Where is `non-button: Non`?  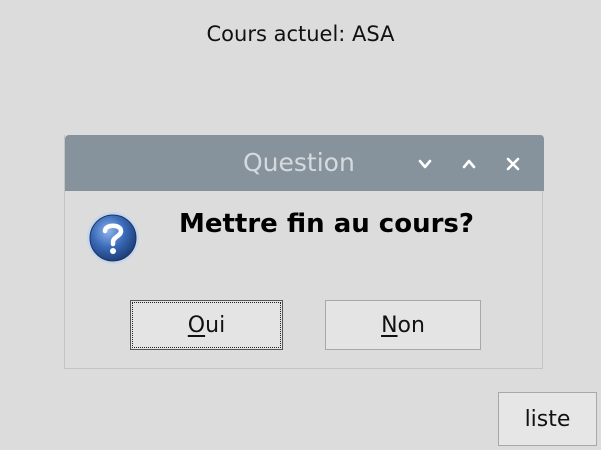 non-button: Non is located at coordinates (403, 325).